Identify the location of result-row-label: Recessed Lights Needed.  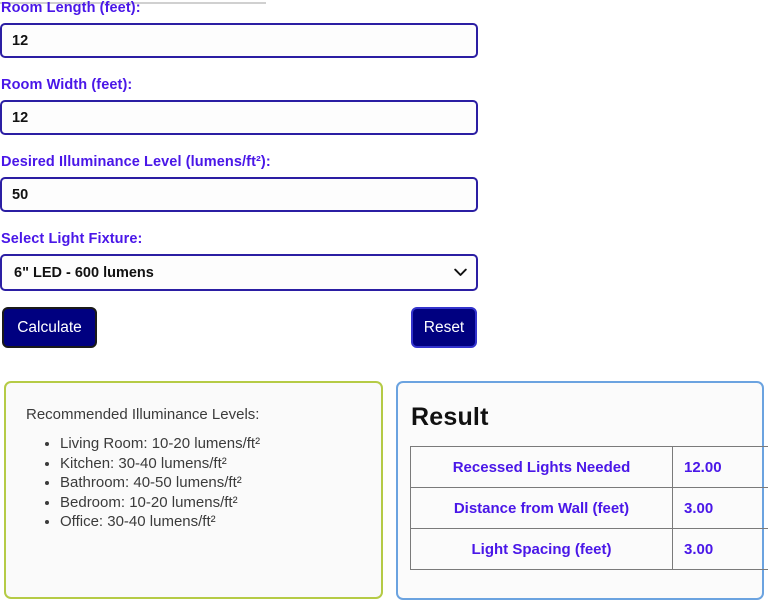
(541, 467).